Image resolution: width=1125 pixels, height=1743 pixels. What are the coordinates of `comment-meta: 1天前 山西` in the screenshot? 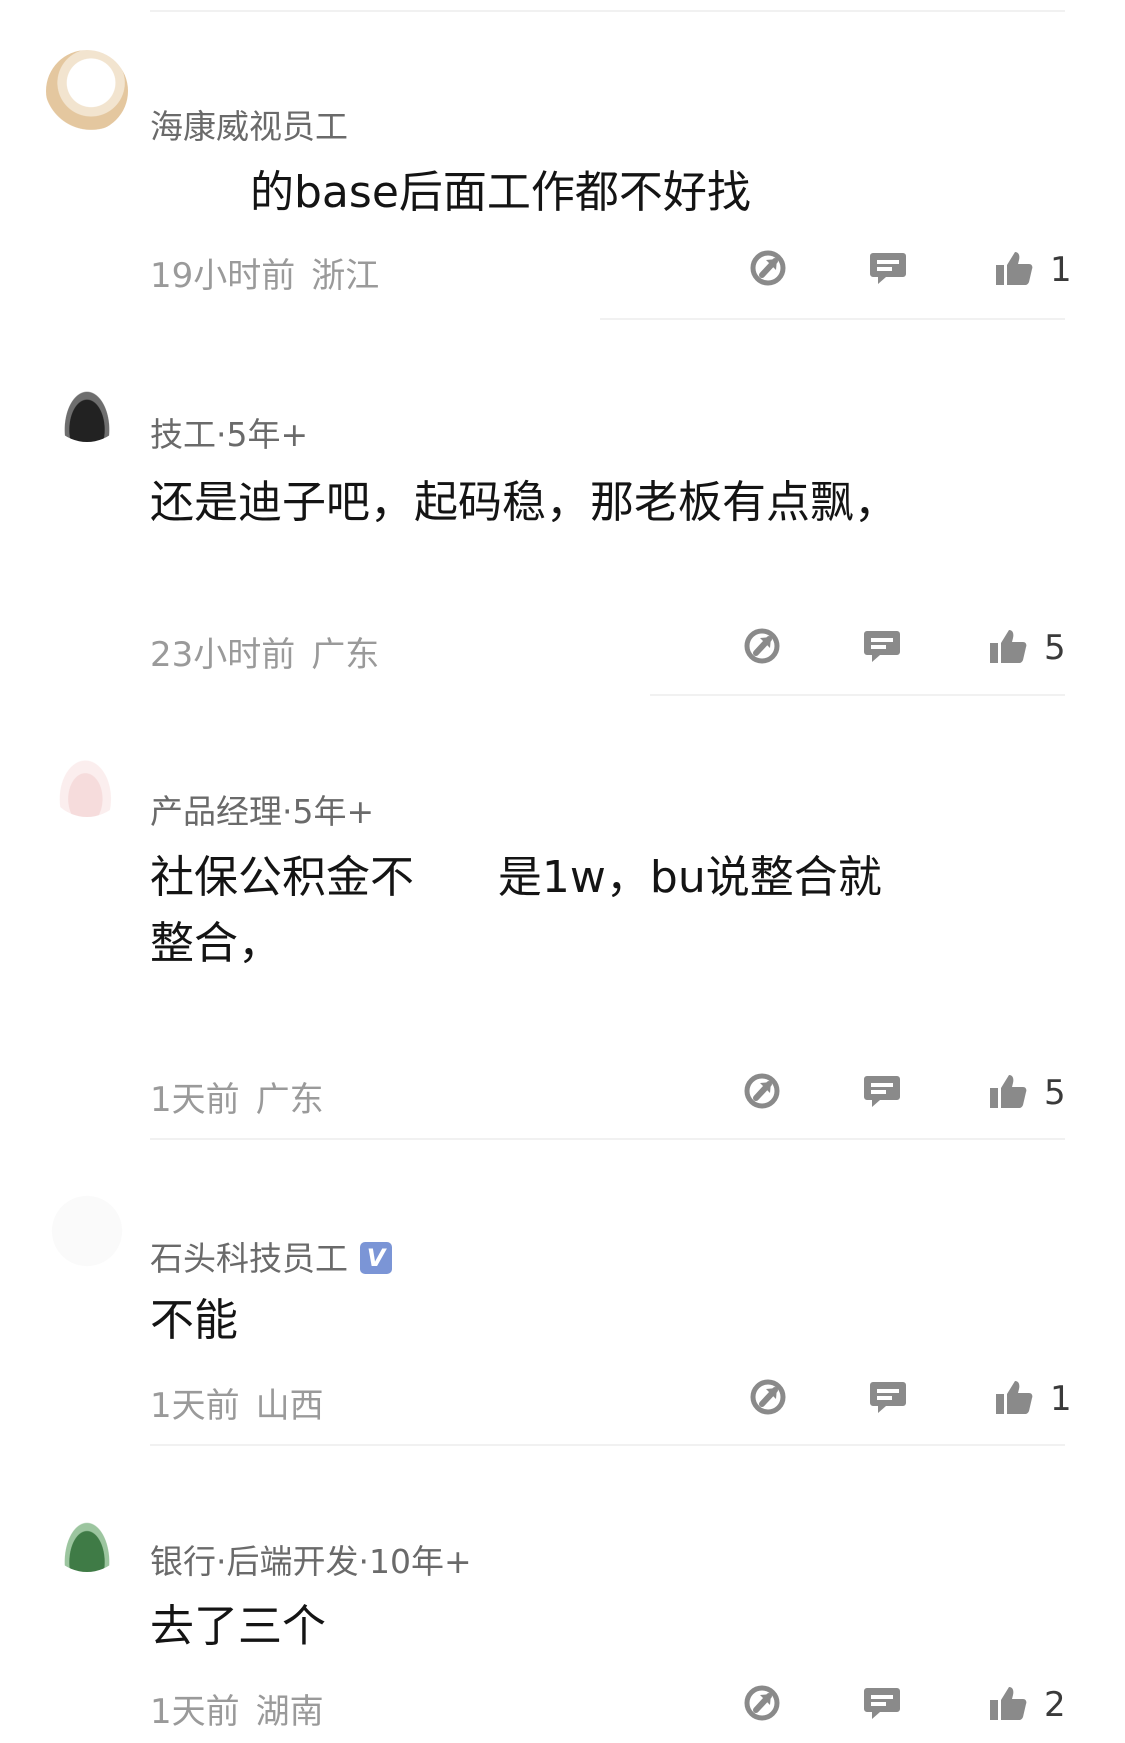 It's located at (237, 1402).